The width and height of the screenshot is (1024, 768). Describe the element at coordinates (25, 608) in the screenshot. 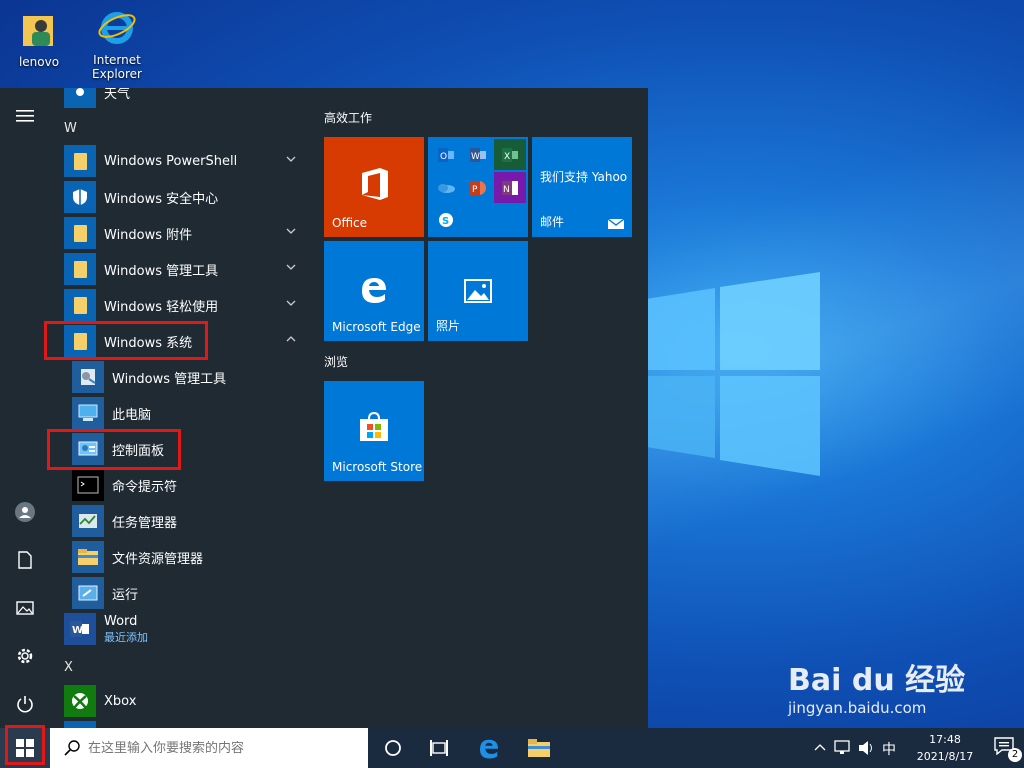

I see `pictures-button` at that location.